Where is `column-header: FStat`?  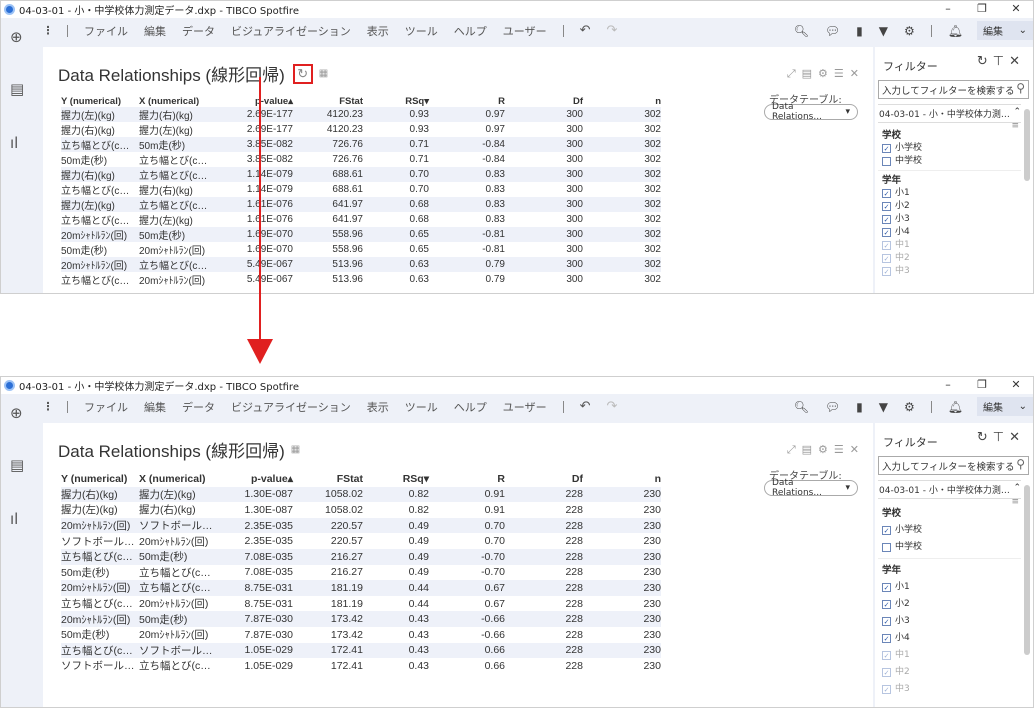 column-header: FStat is located at coordinates (328, 101).